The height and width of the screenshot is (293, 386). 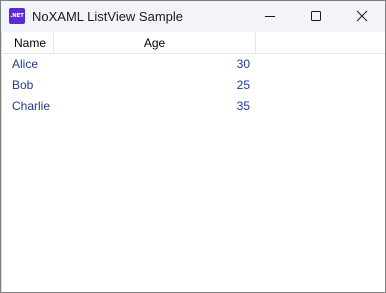 What do you see at coordinates (28, 43) in the screenshot?
I see `column-header-name: Name` at bounding box center [28, 43].